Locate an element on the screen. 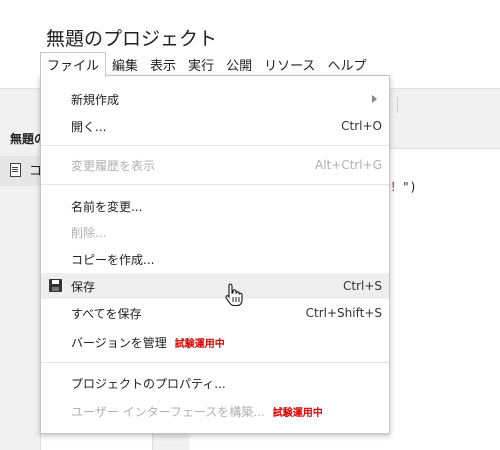 The image size is (500, 450). menu-item-versions-label: バージョンを管理 試験運用中 is located at coordinates (148, 342).